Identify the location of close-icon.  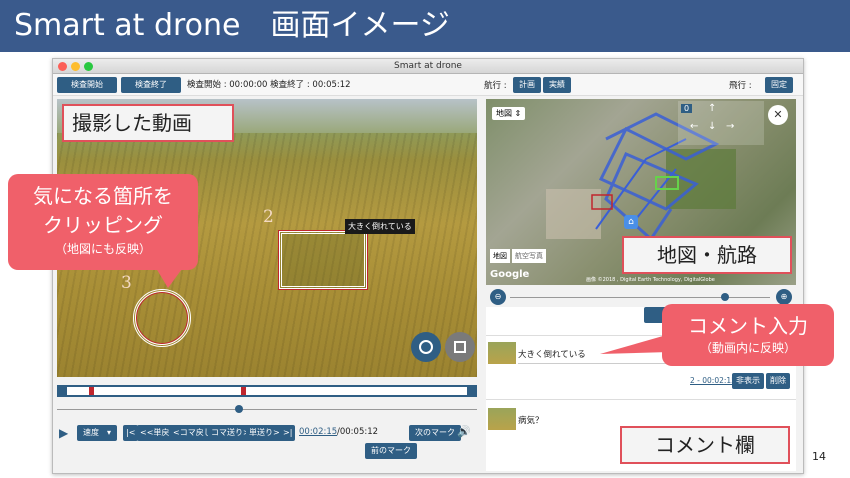
(62, 66).